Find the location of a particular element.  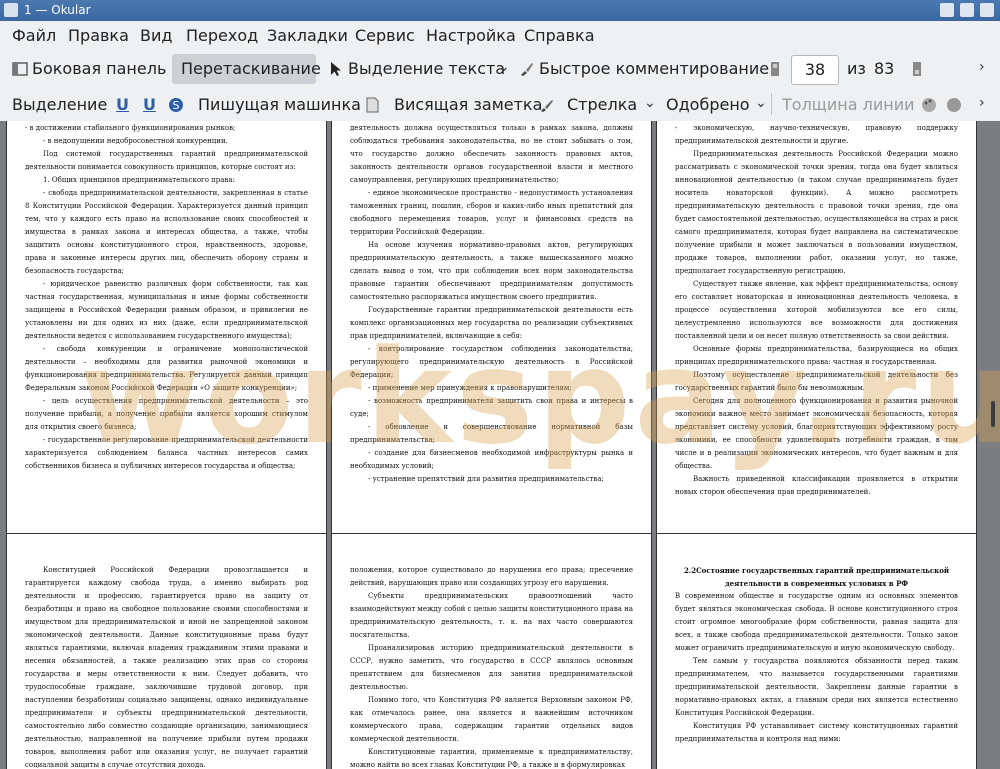

line-width-label: Толщина линии is located at coordinates (848, 104).